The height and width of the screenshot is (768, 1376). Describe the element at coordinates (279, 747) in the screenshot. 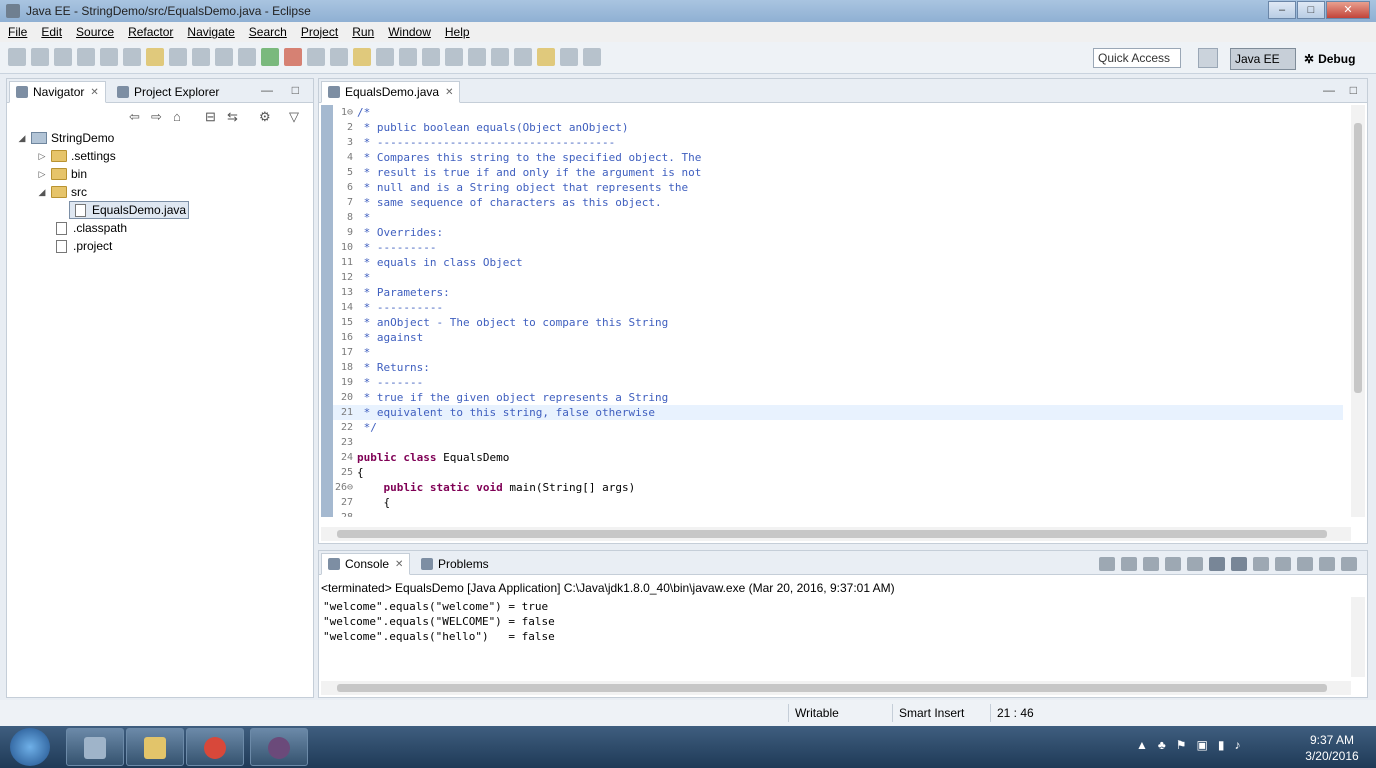

I see `taskbar-app-eclipse` at that location.